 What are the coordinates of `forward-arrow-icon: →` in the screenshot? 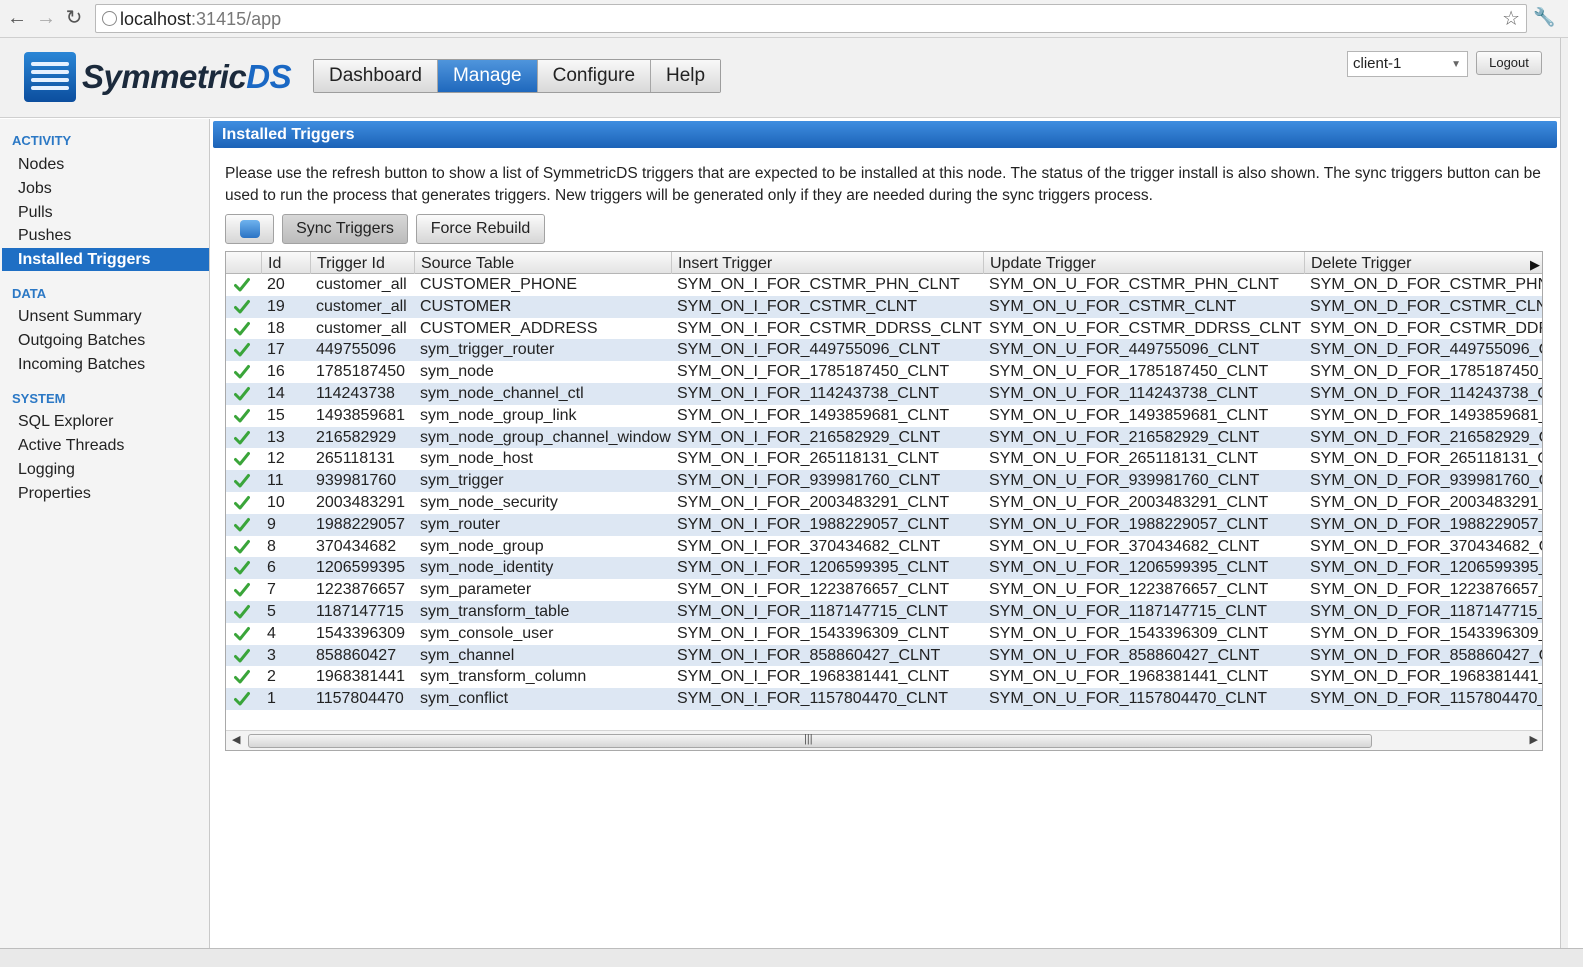 It's located at (46, 18).